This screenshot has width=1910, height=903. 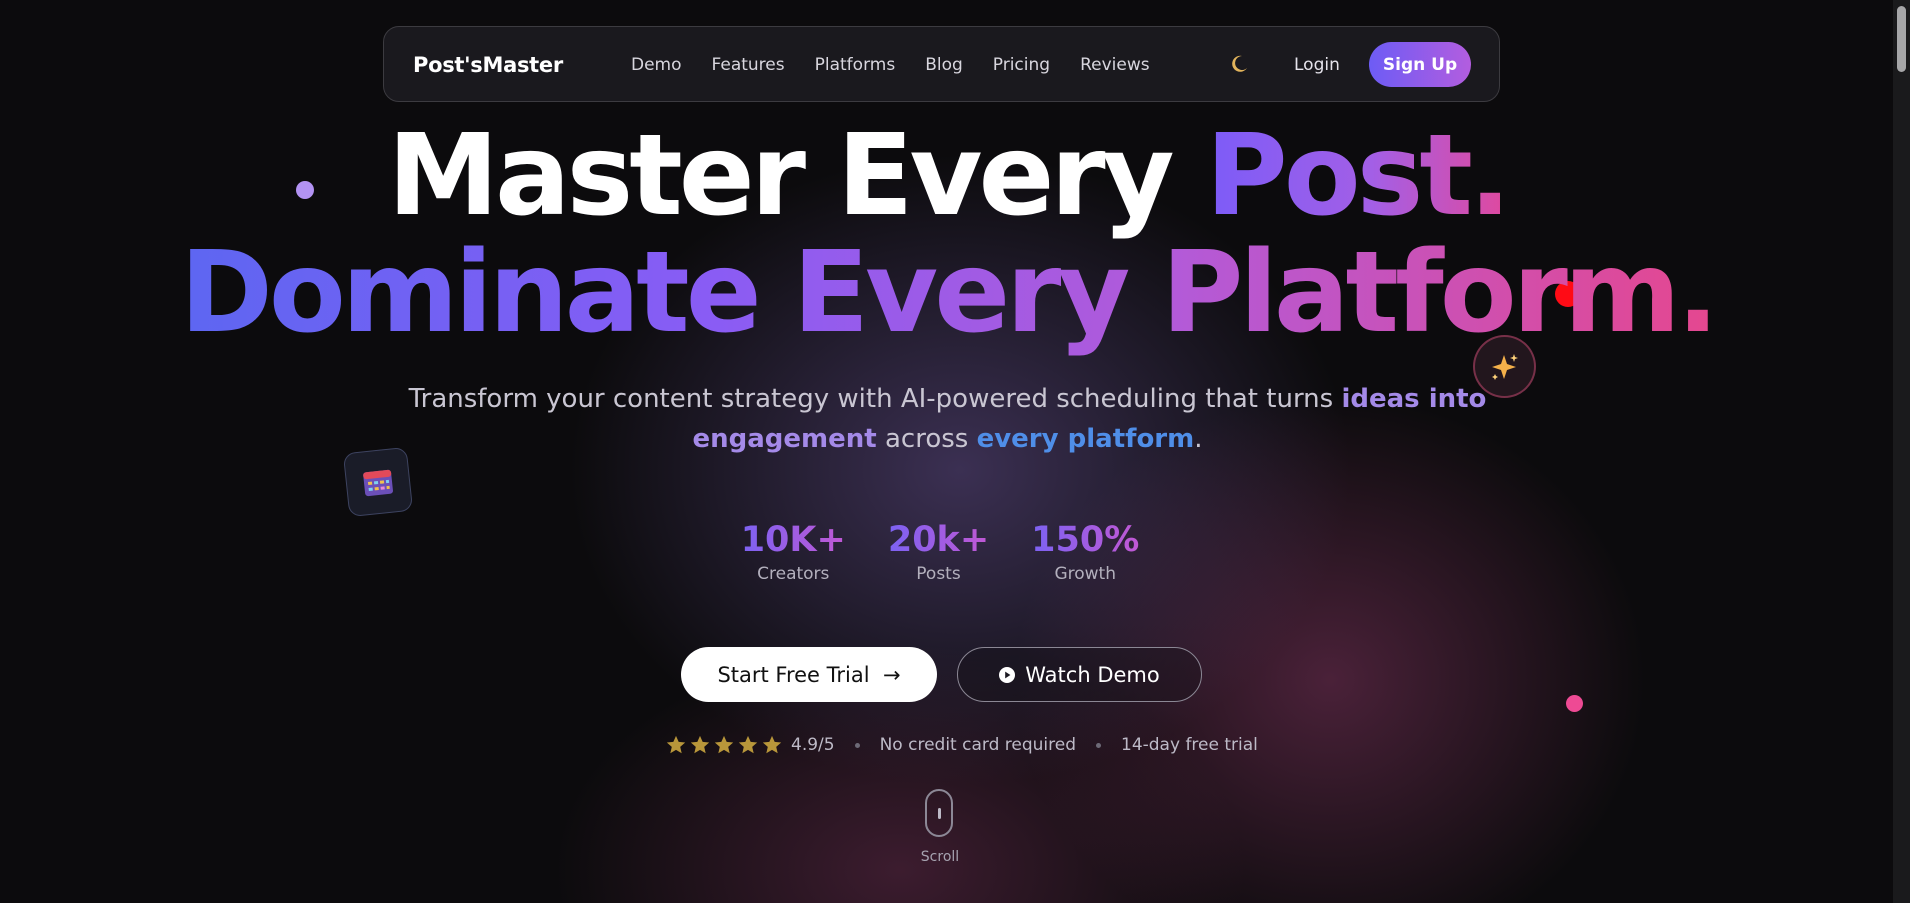 I want to click on subtitle-part2: across, so click(x=926, y=439).